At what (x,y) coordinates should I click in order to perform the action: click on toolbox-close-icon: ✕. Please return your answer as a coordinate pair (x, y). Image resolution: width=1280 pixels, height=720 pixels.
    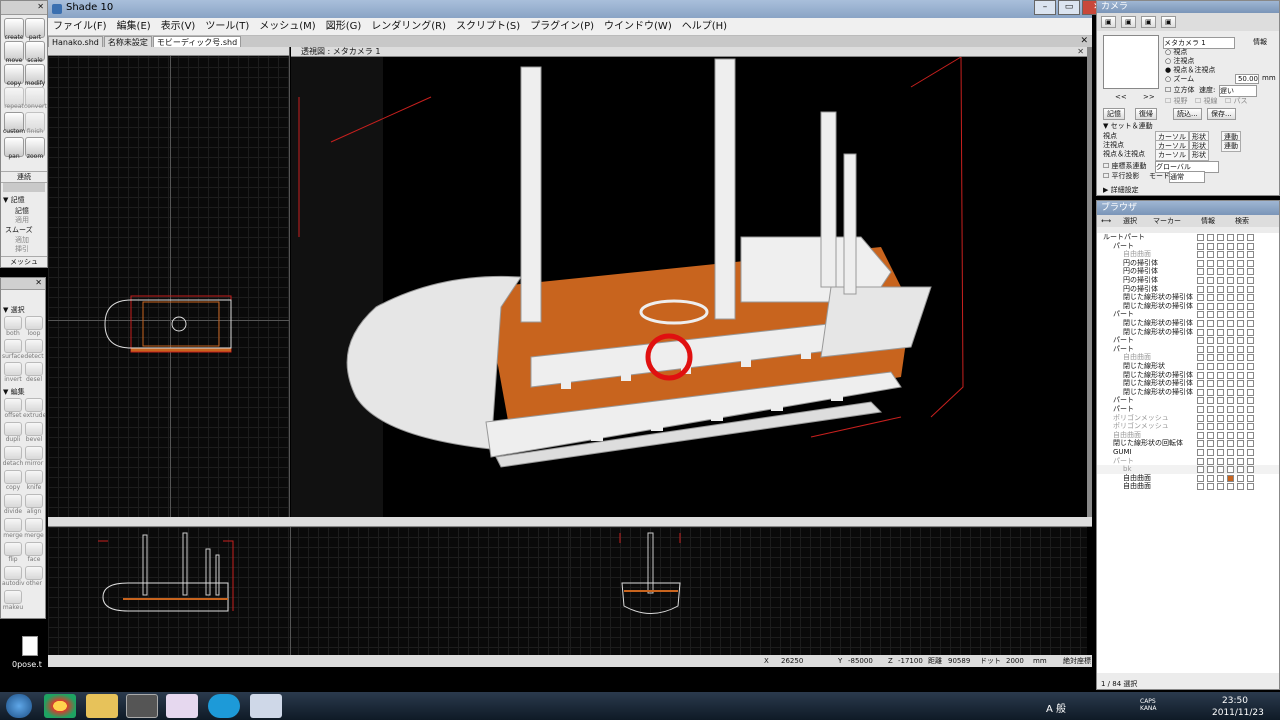
    Looking at the image, I should click on (40, 6).